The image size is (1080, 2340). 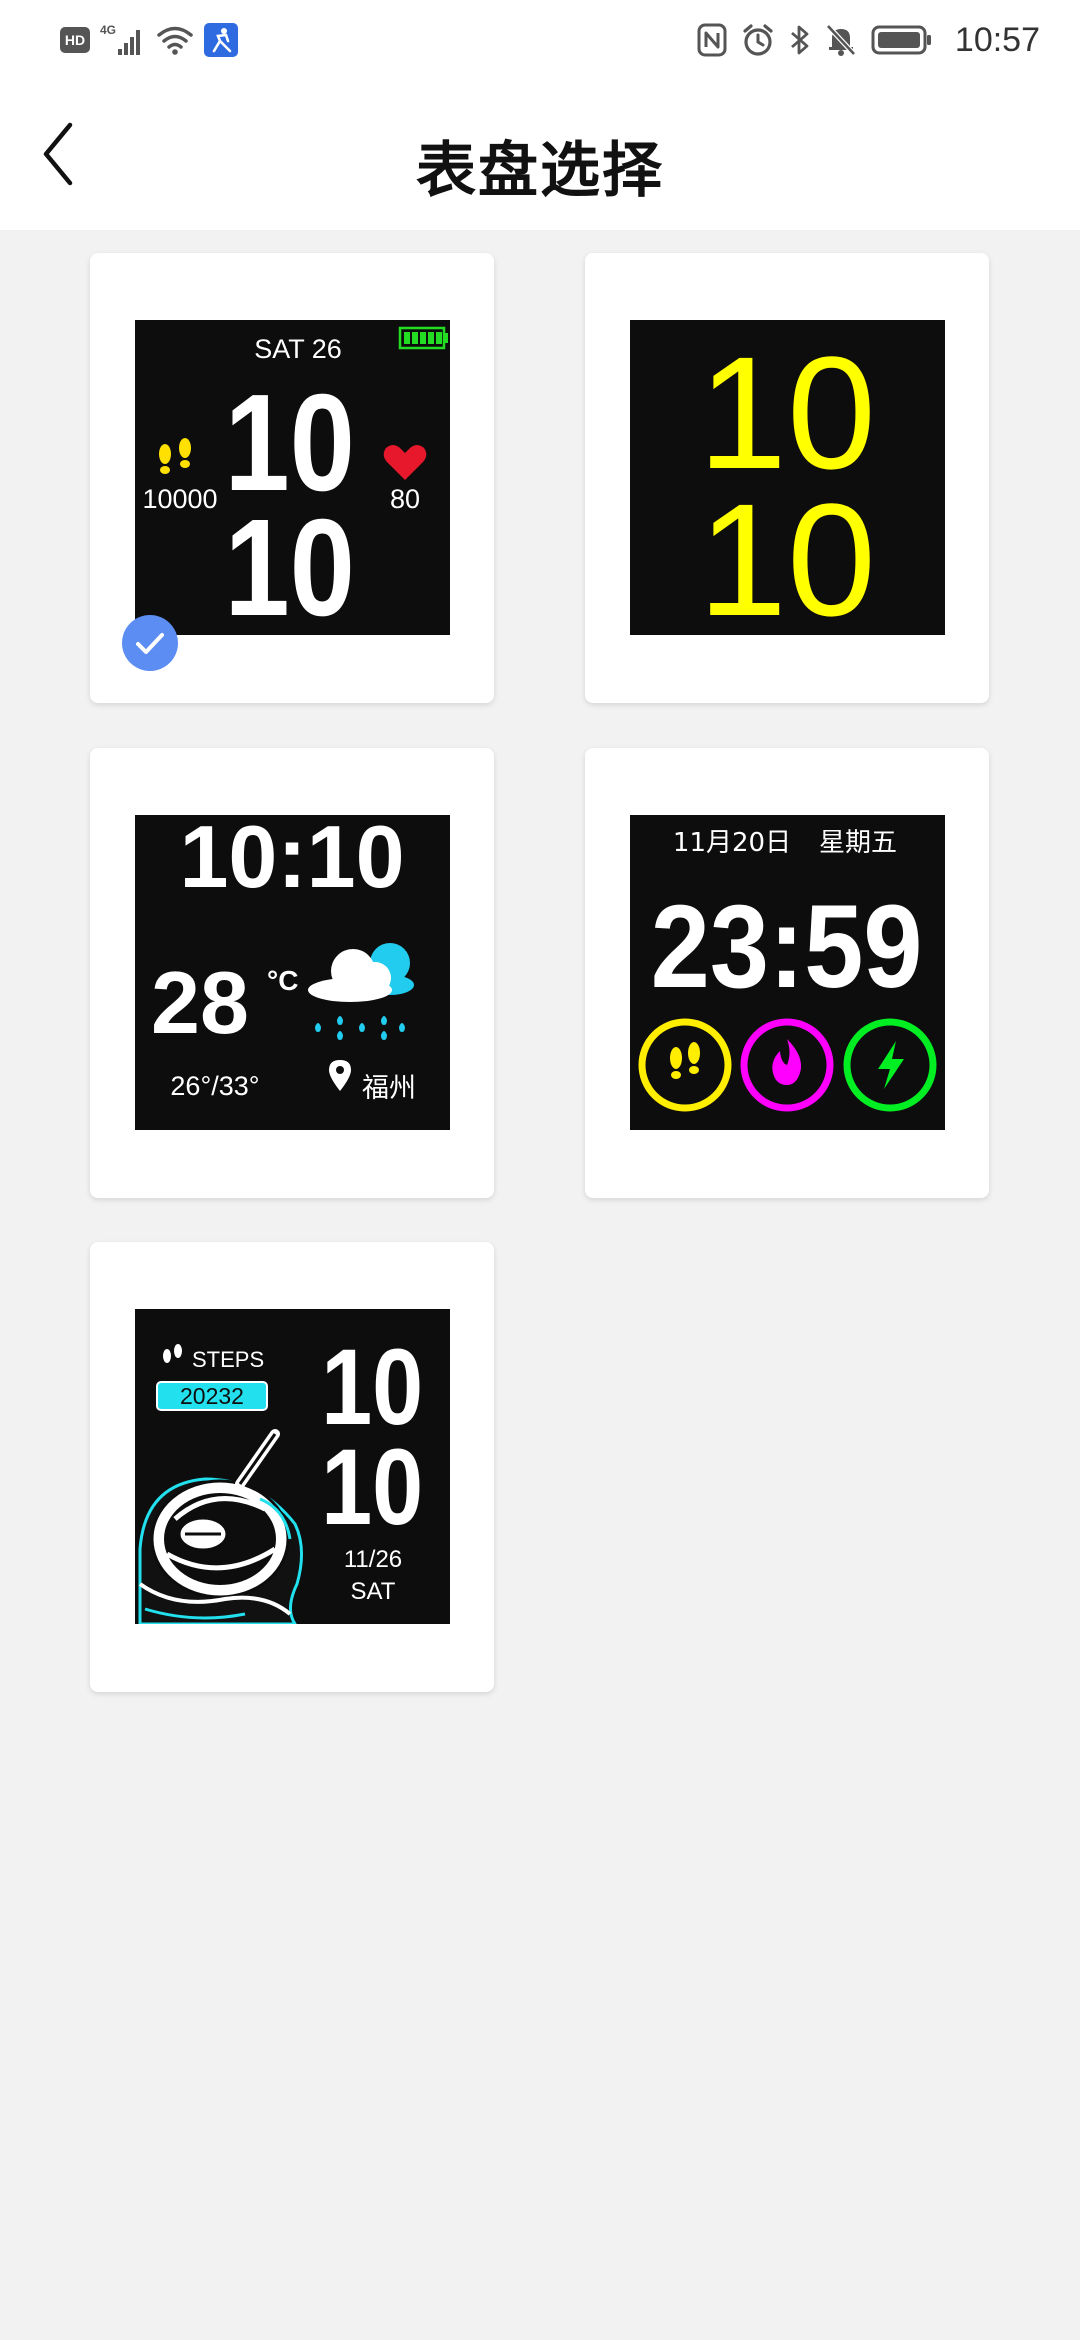 What do you see at coordinates (800, 40) in the screenshot?
I see `bluetooth-icon` at bounding box center [800, 40].